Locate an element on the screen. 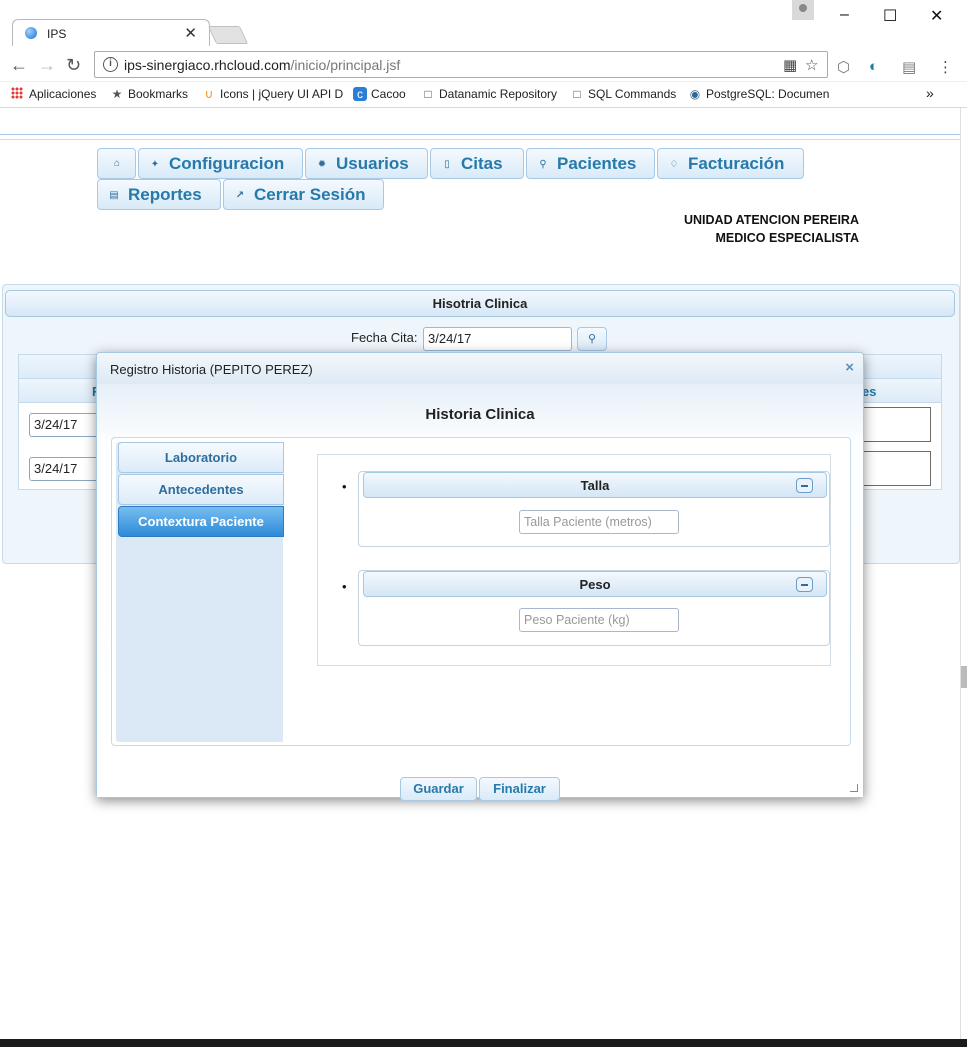  star-icon: ★ is located at coordinates (117, 94).